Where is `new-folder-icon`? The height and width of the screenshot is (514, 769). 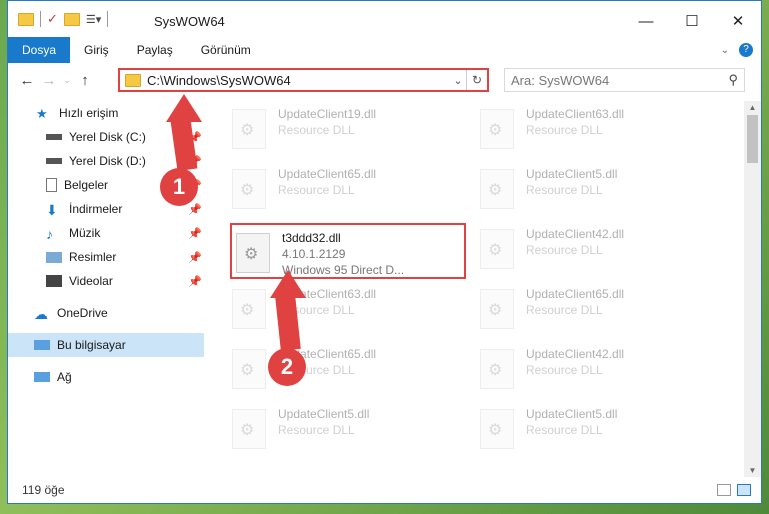
new-folder-icon is located at coordinates (71, 19).